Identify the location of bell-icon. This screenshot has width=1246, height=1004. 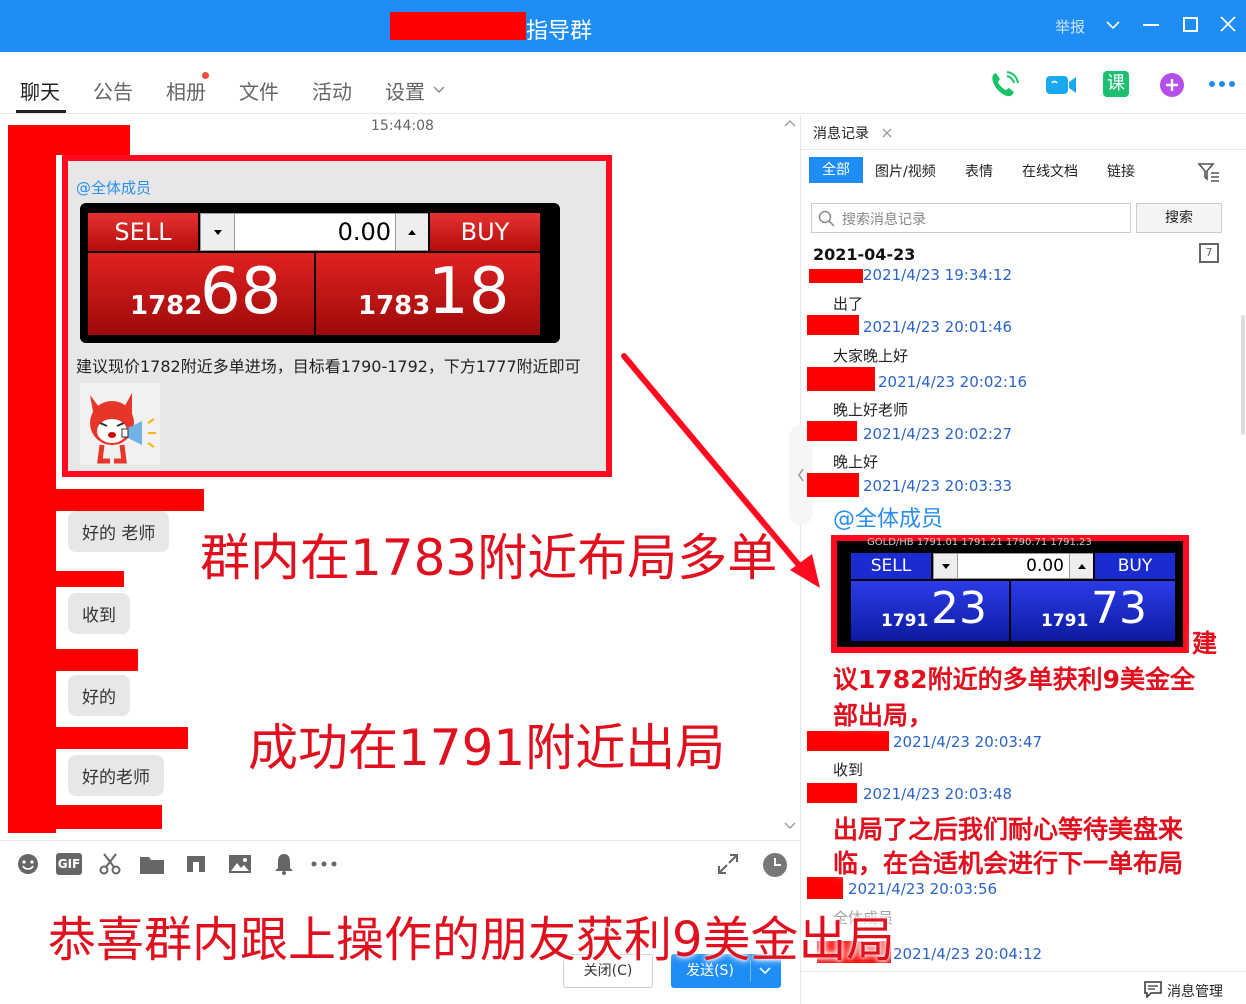
(284, 864).